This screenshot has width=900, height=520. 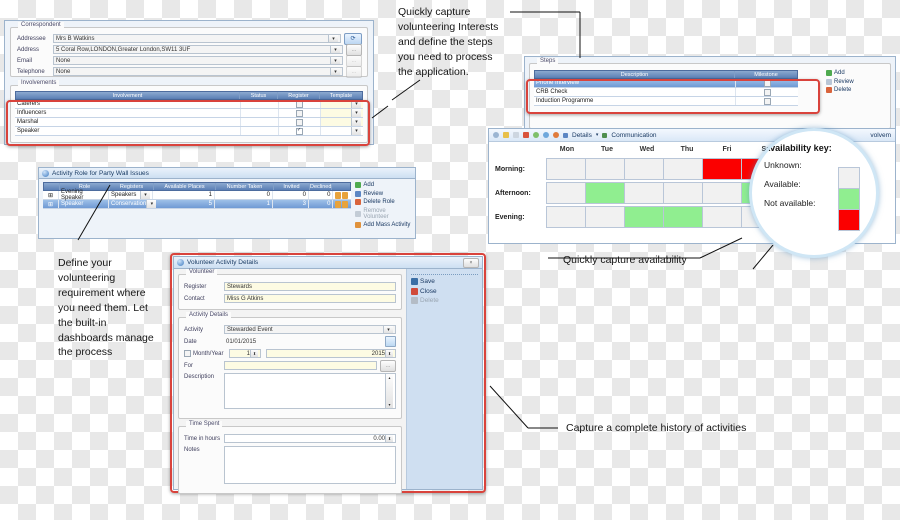 What do you see at coordinates (189, 122) in the screenshot?
I see `table-row: Marshal ▾` at bounding box center [189, 122].